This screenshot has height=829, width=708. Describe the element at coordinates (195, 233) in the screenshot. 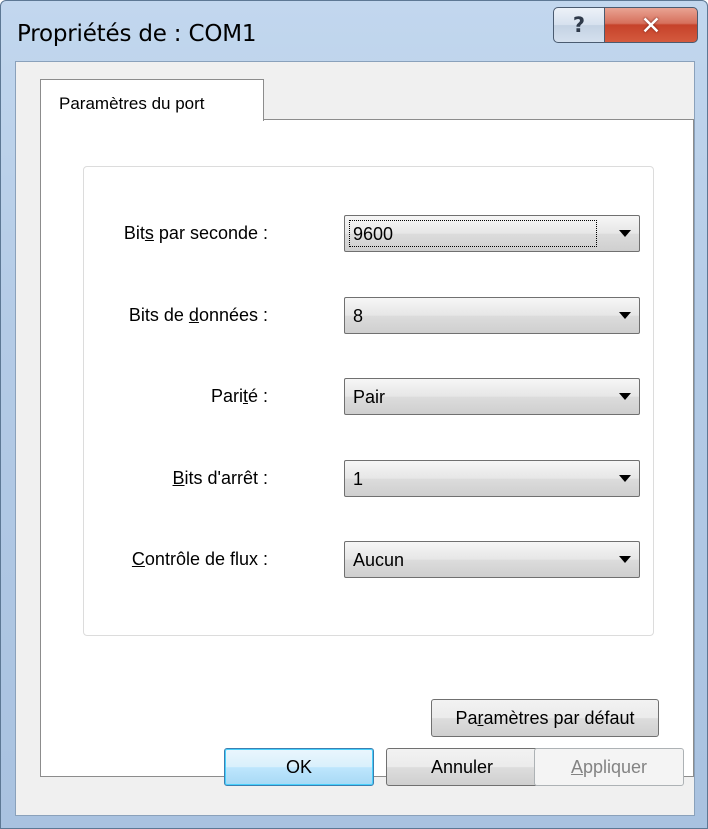

I see `bits-per-second-label: Bits par seconde :` at that location.